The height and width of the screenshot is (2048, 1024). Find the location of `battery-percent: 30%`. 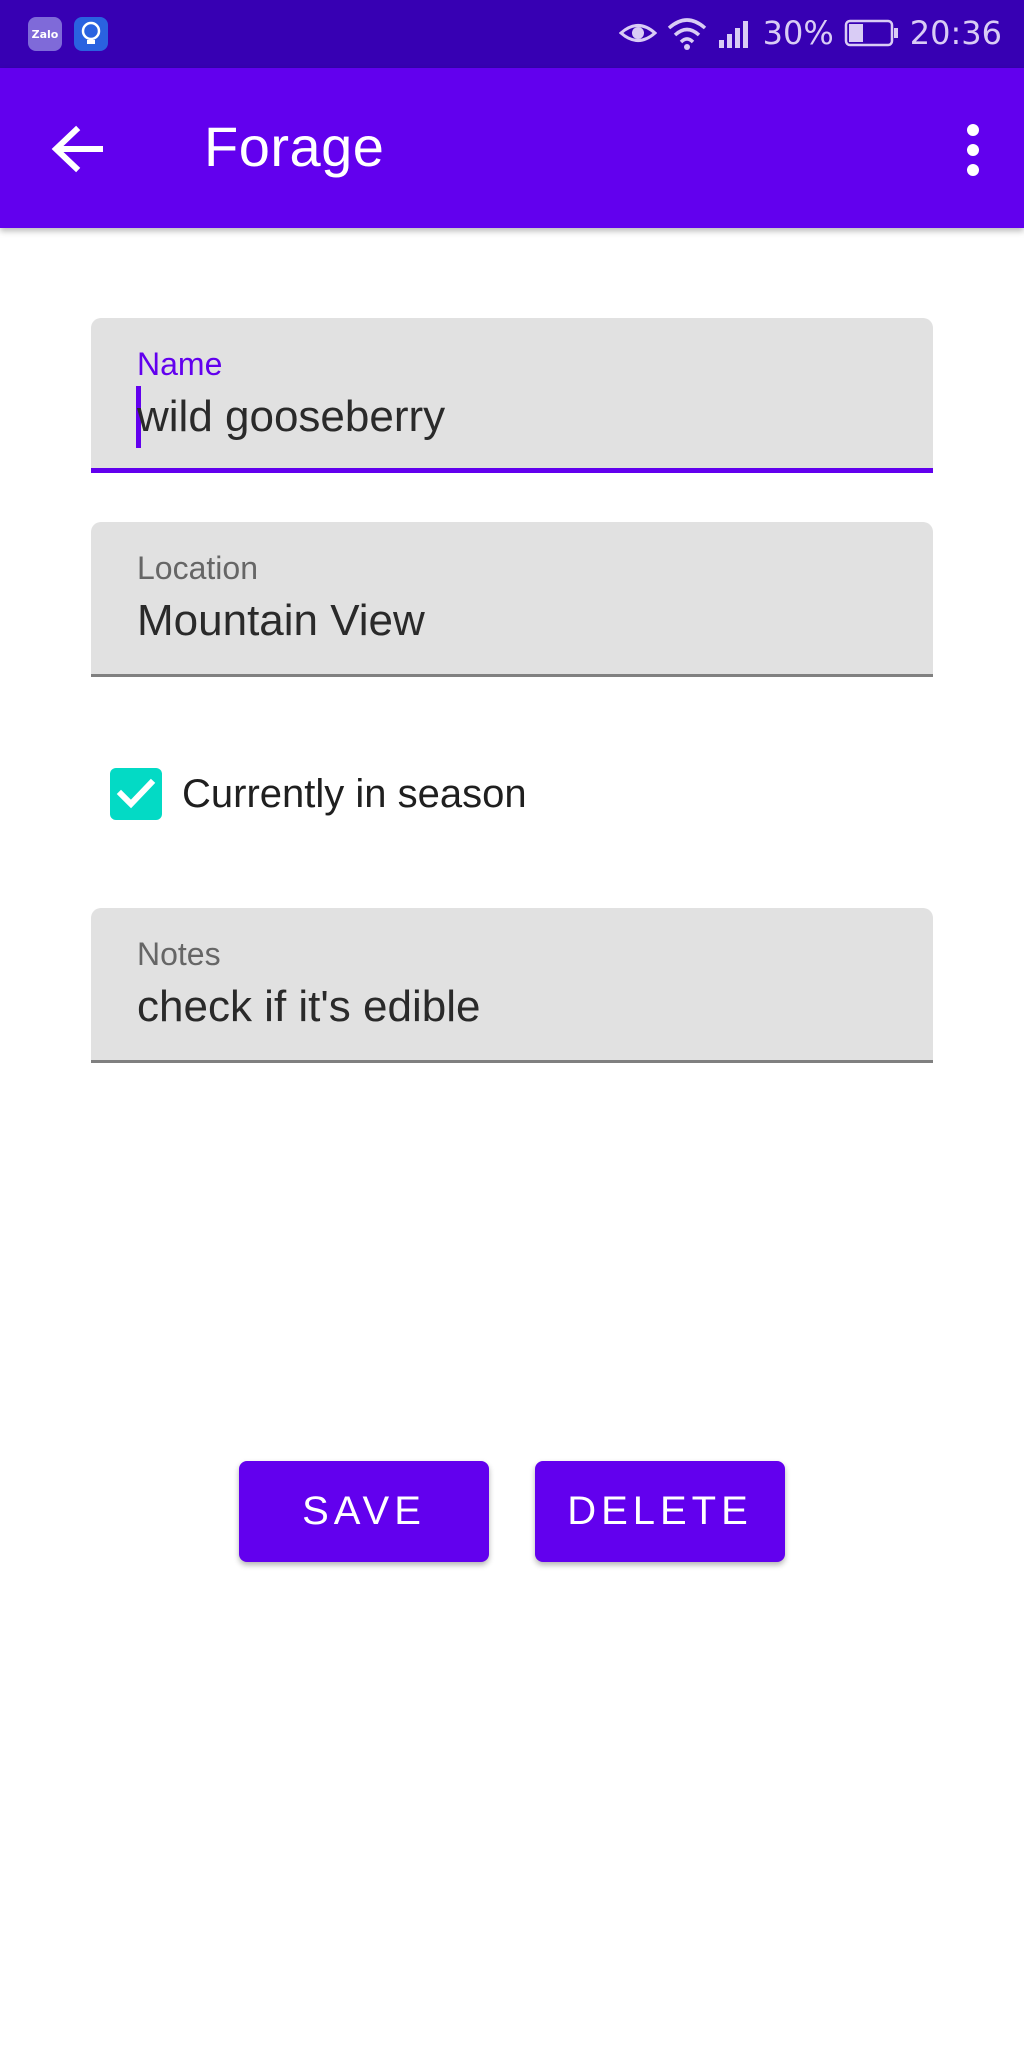

battery-percent: 30% is located at coordinates (798, 33).